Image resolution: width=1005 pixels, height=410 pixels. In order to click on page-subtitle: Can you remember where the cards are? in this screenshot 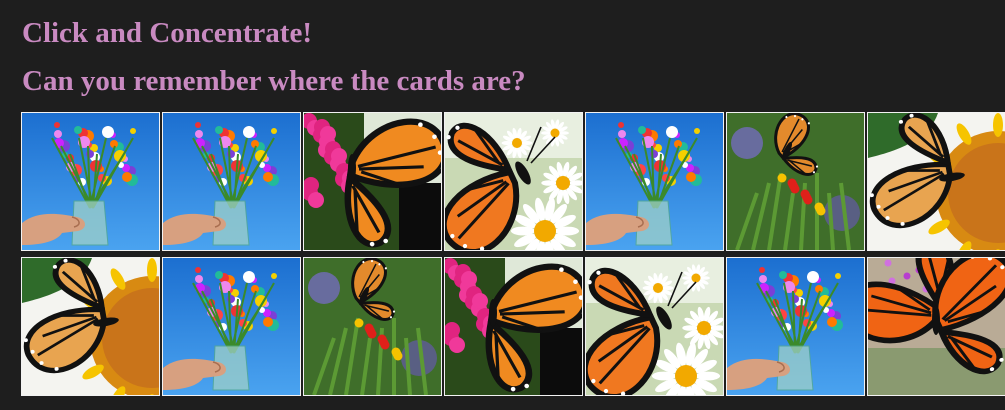, I will do `click(274, 81)`.